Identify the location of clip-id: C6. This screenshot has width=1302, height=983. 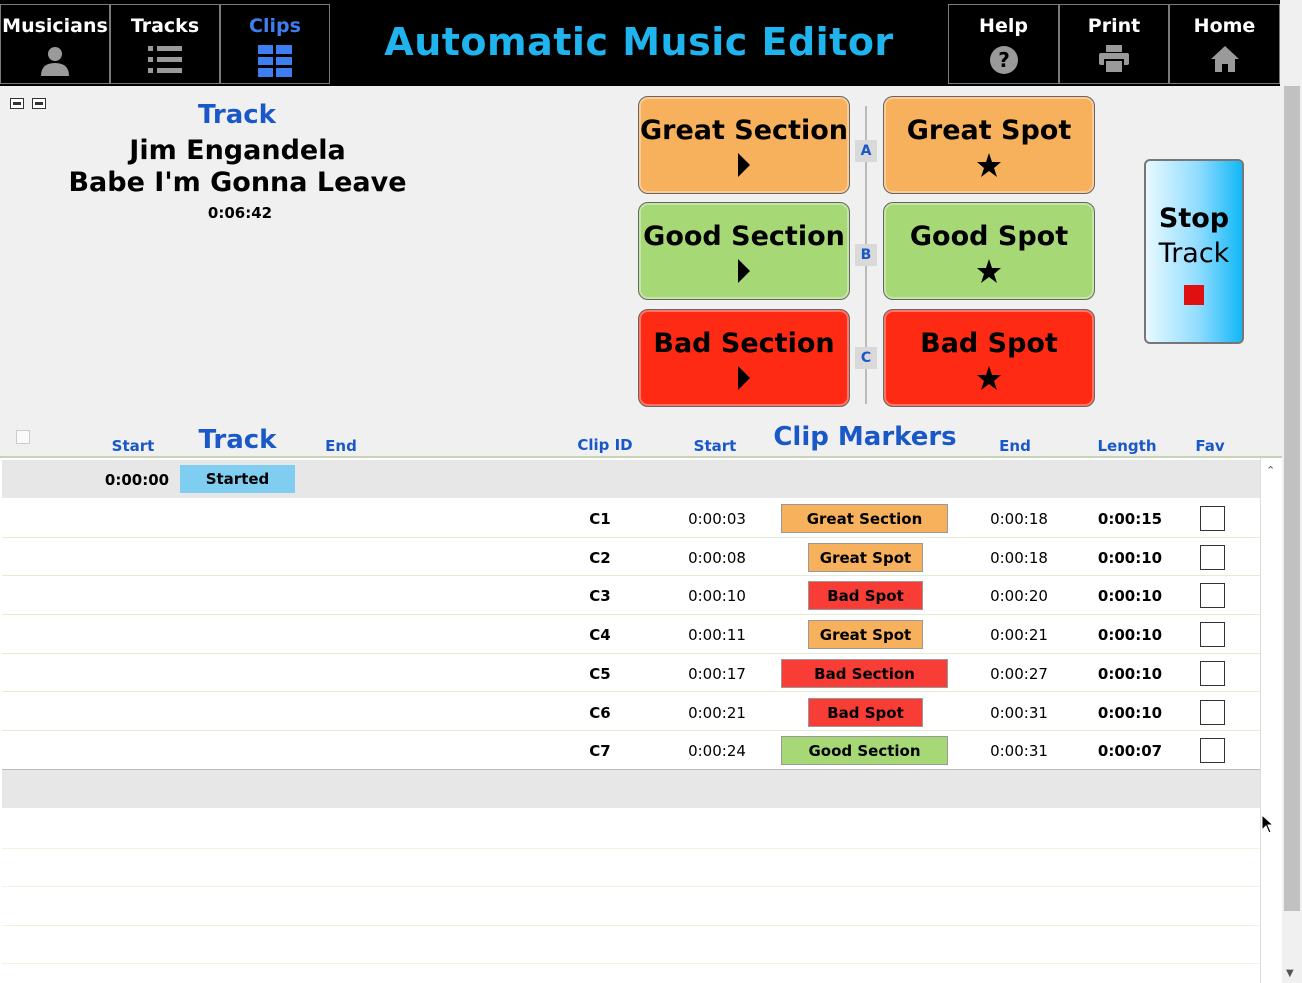
(600, 712).